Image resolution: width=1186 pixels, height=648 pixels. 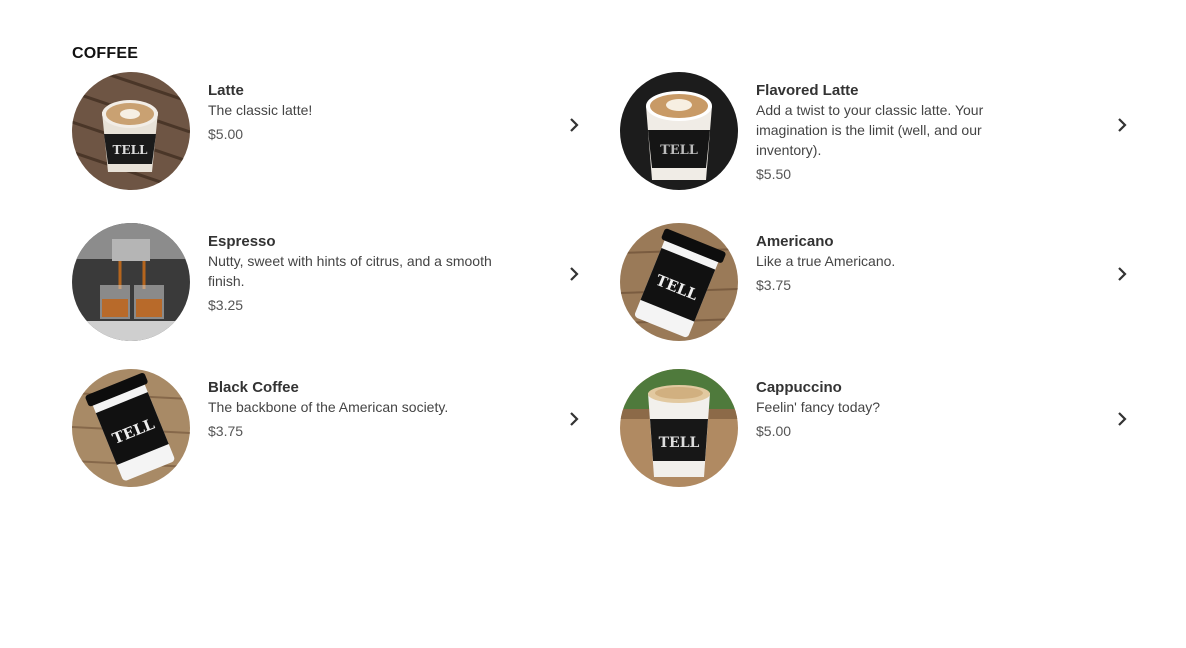 What do you see at coordinates (260, 110) in the screenshot?
I see `item-description: The classic latte!` at bounding box center [260, 110].